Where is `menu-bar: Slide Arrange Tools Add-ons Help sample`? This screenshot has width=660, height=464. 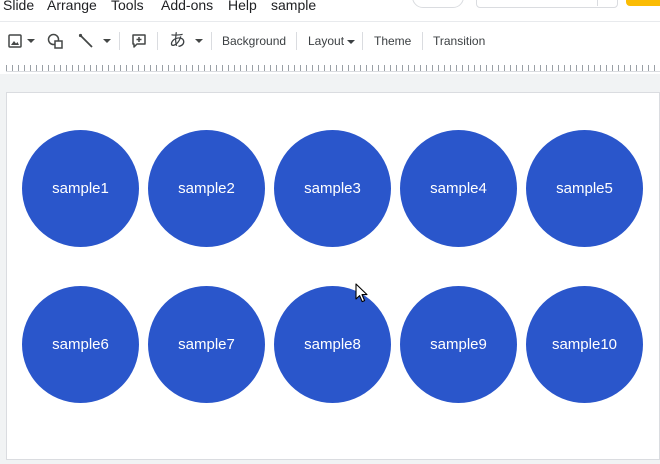 menu-bar: Slide Arrange Tools Add-ons Help sample is located at coordinates (330, 11).